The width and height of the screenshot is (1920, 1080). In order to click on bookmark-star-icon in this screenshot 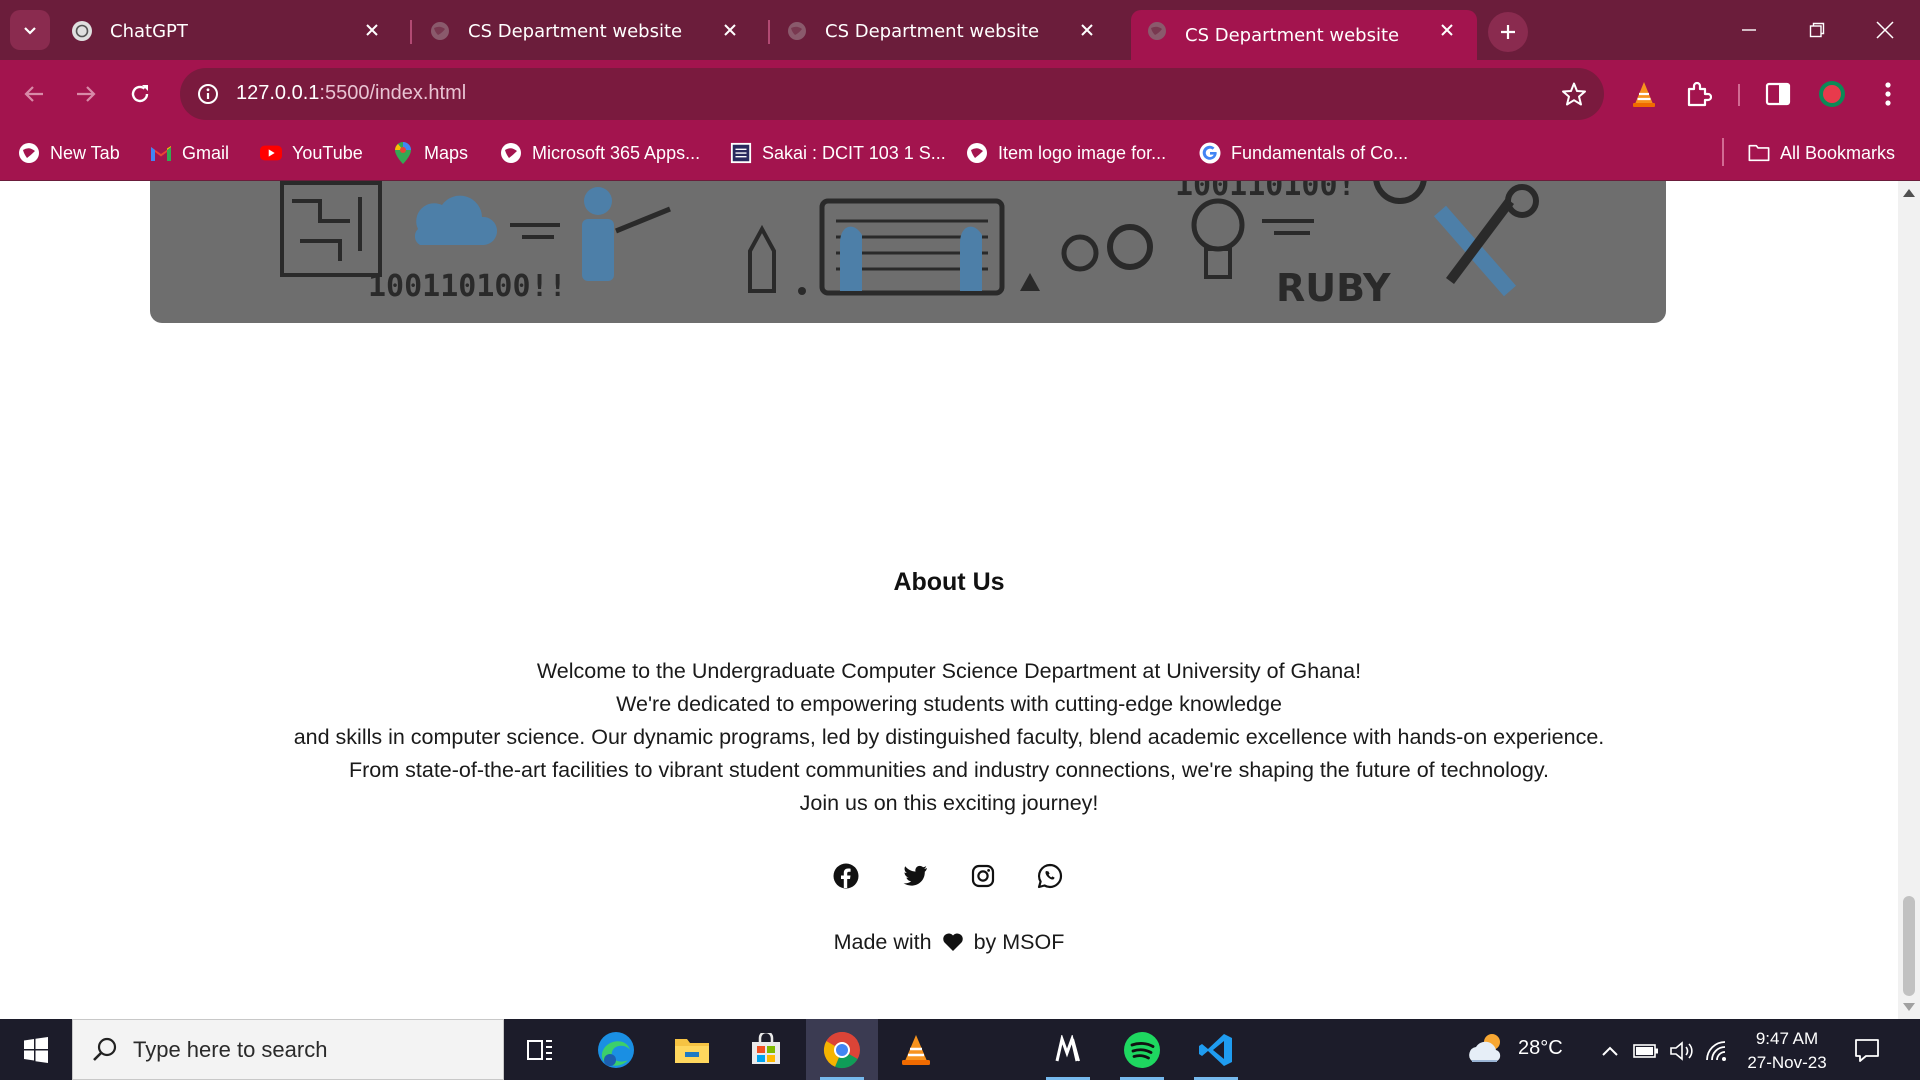, I will do `click(1574, 94)`.